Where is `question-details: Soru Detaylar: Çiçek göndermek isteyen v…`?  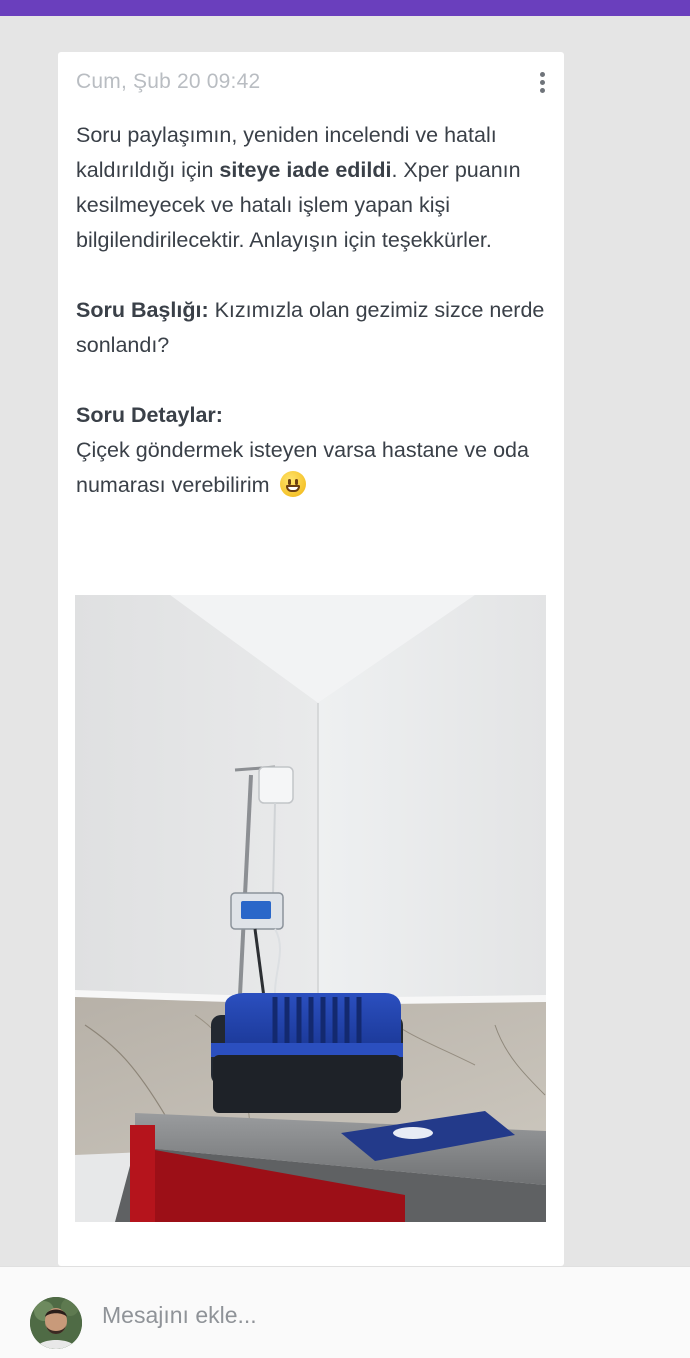 question-details: Soru Detaylar: Çiçek göndermek isteyen v… is located at coordinates (314, 450).